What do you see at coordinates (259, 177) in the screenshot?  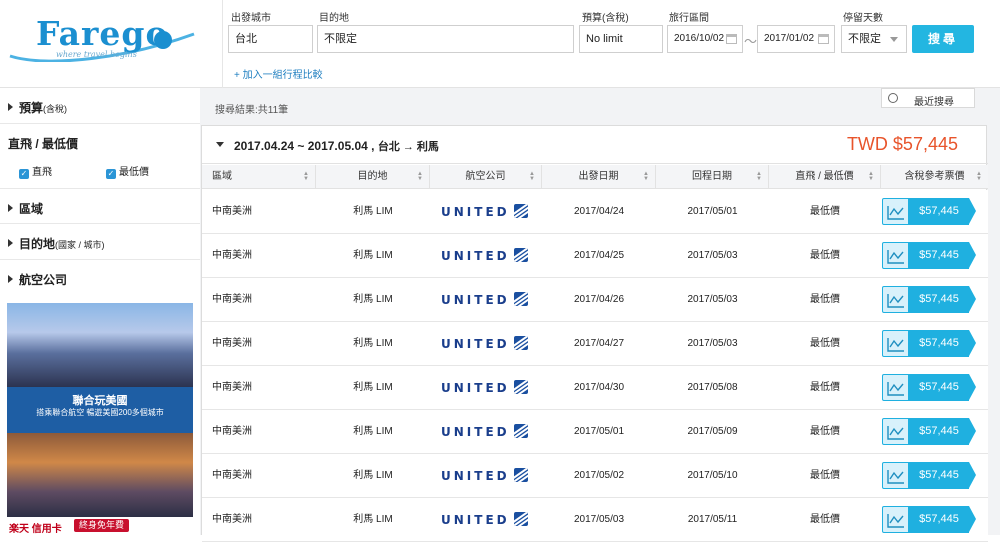 I see `column-header-region: 區域 ▲ ▼` at bounding box center [259, 177].